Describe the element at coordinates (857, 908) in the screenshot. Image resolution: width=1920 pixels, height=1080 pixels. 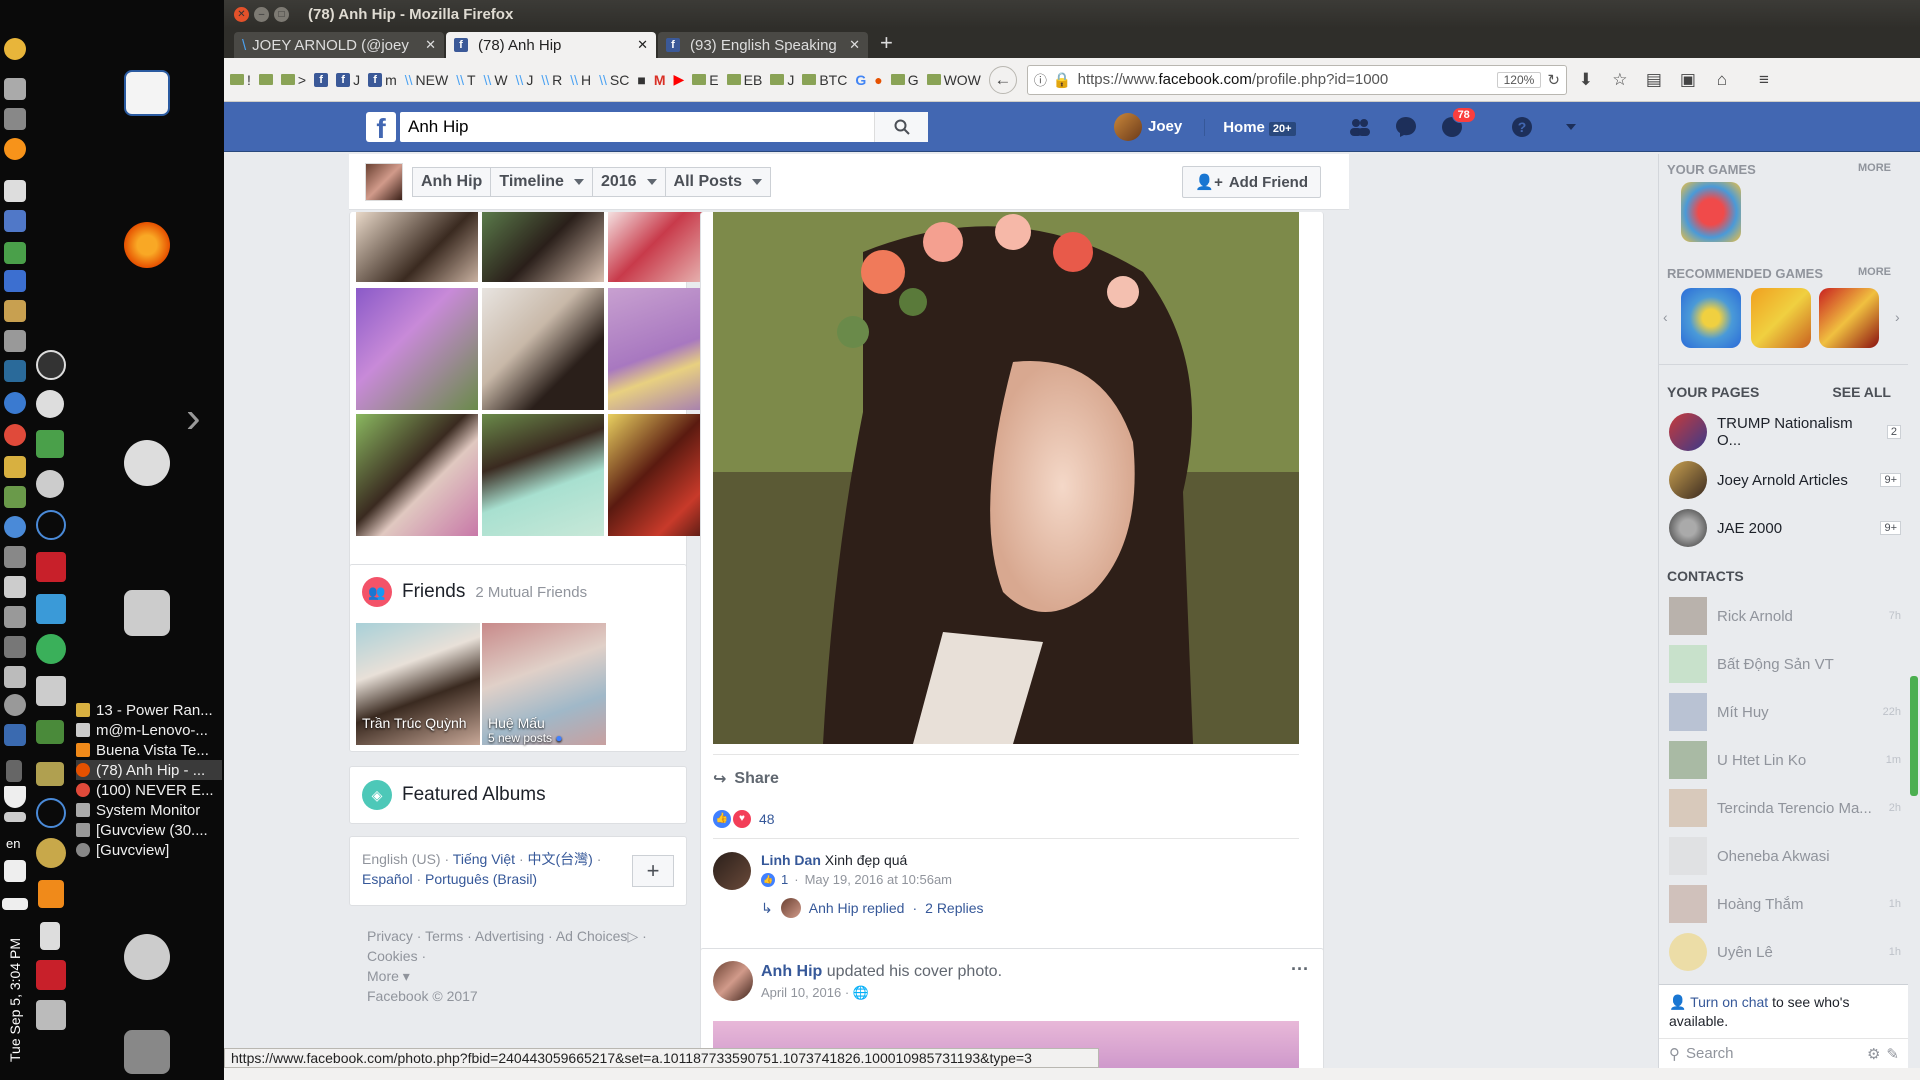
I see `reply-author: Anh Hip replied` at that location.